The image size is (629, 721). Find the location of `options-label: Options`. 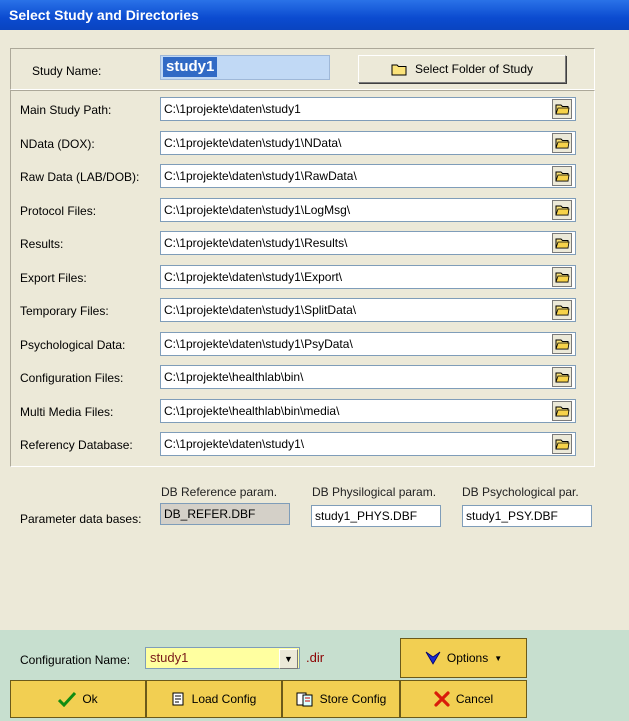

options-label: Options is located at coordinates (467, 658).